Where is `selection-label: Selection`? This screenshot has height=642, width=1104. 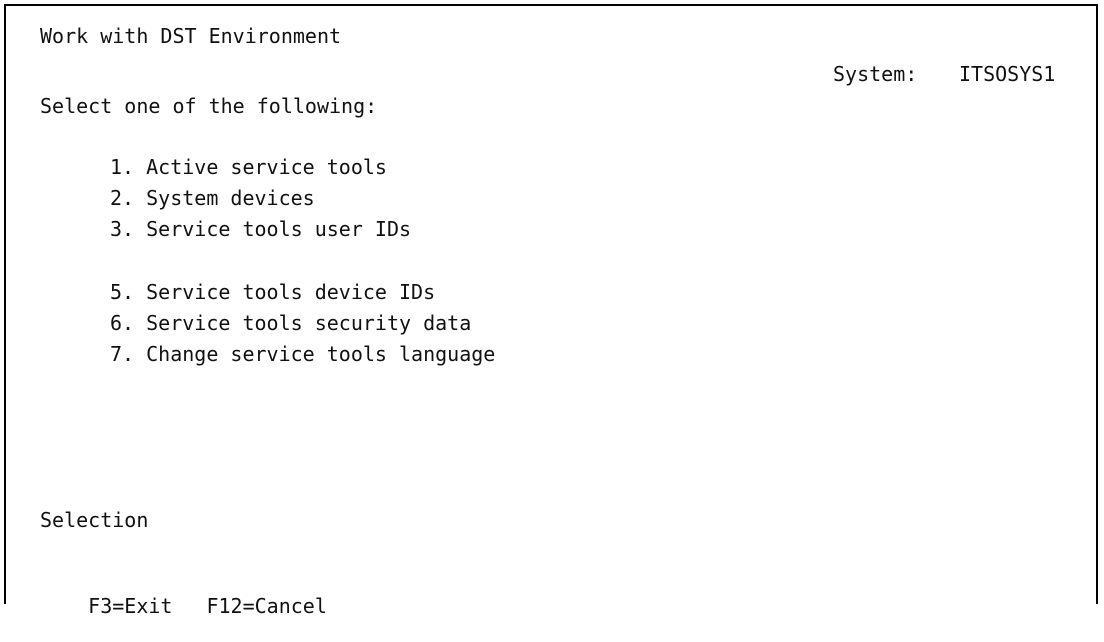 selection-label: Selection is located at coordinates (94, 520).